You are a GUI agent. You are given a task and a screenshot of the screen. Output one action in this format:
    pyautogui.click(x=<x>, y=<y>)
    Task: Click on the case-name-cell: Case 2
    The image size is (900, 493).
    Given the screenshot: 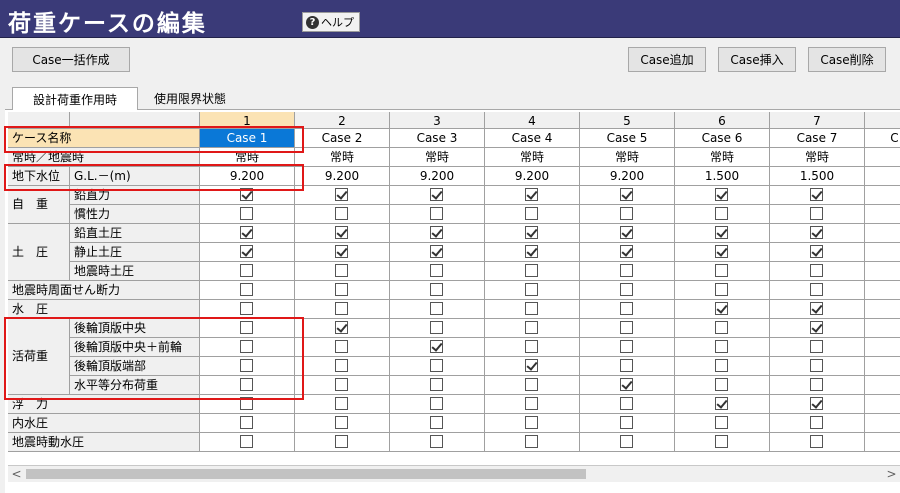 What is the action you would take?
    pyautogui.click(x=342, y=138)
    